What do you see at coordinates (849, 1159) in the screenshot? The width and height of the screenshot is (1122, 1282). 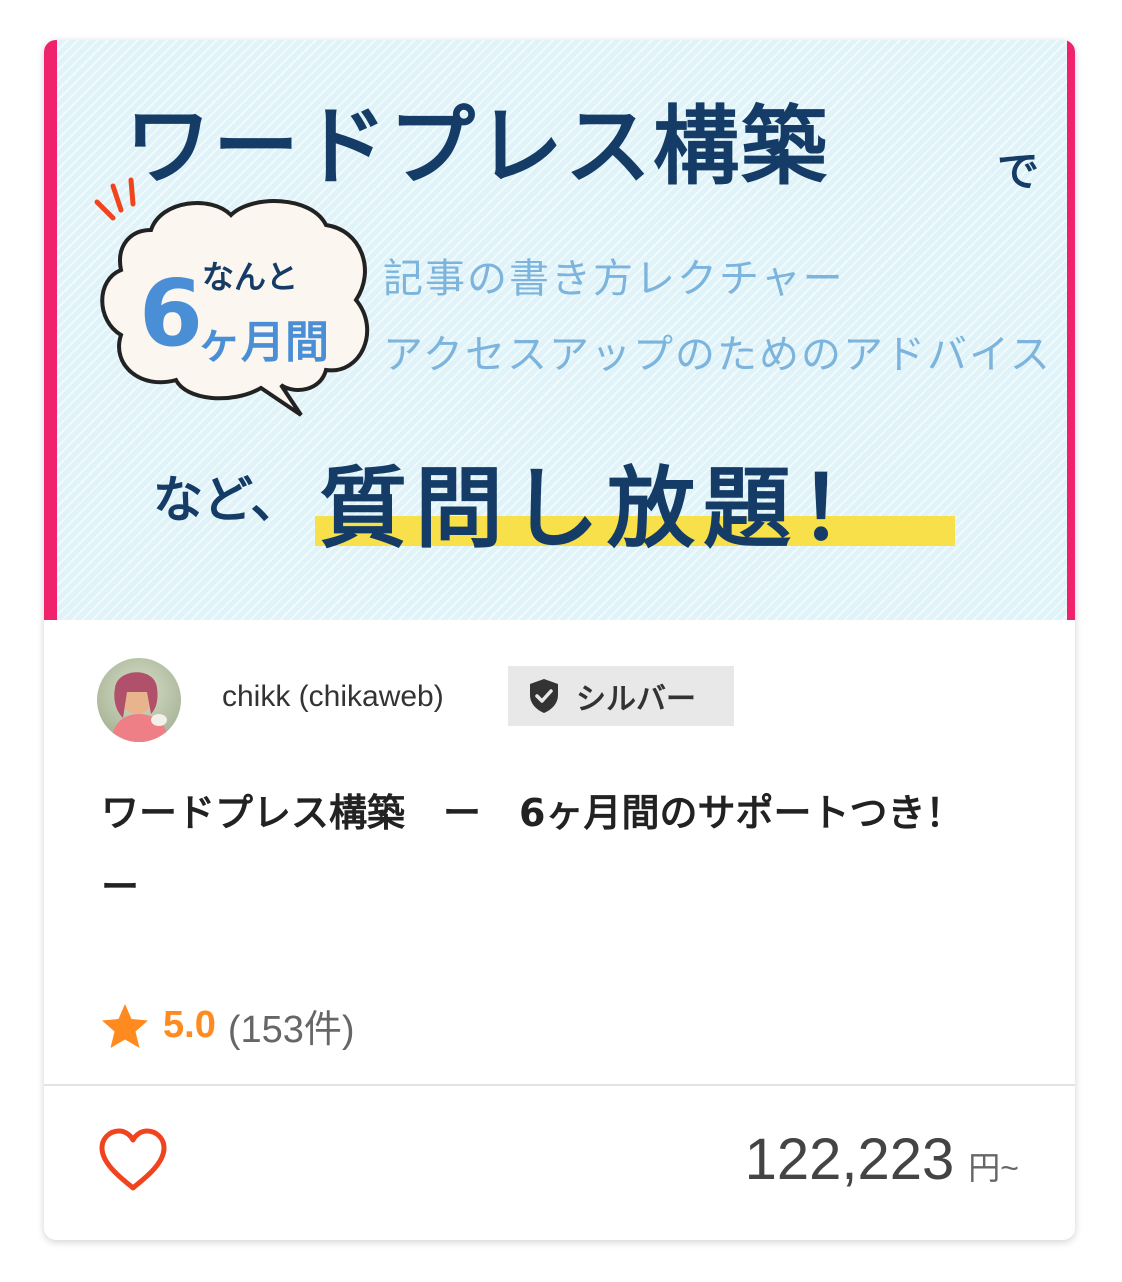 I see `price-value: 122,223` at bounding box center [849, 1159].